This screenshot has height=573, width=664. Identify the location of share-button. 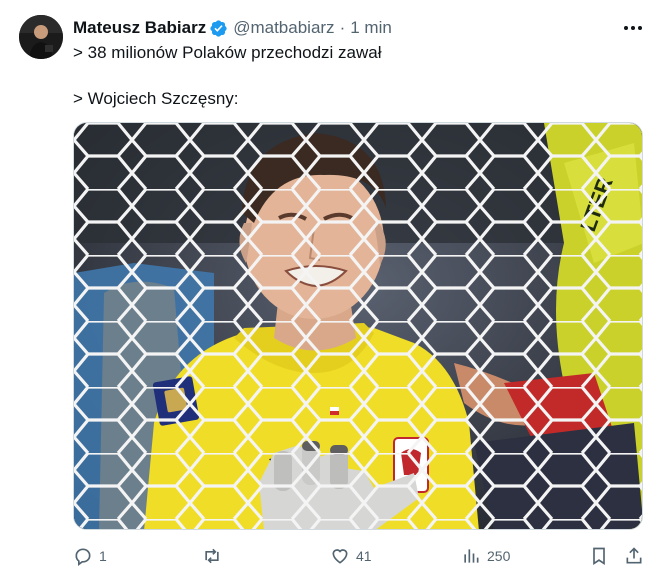
(634, 556).